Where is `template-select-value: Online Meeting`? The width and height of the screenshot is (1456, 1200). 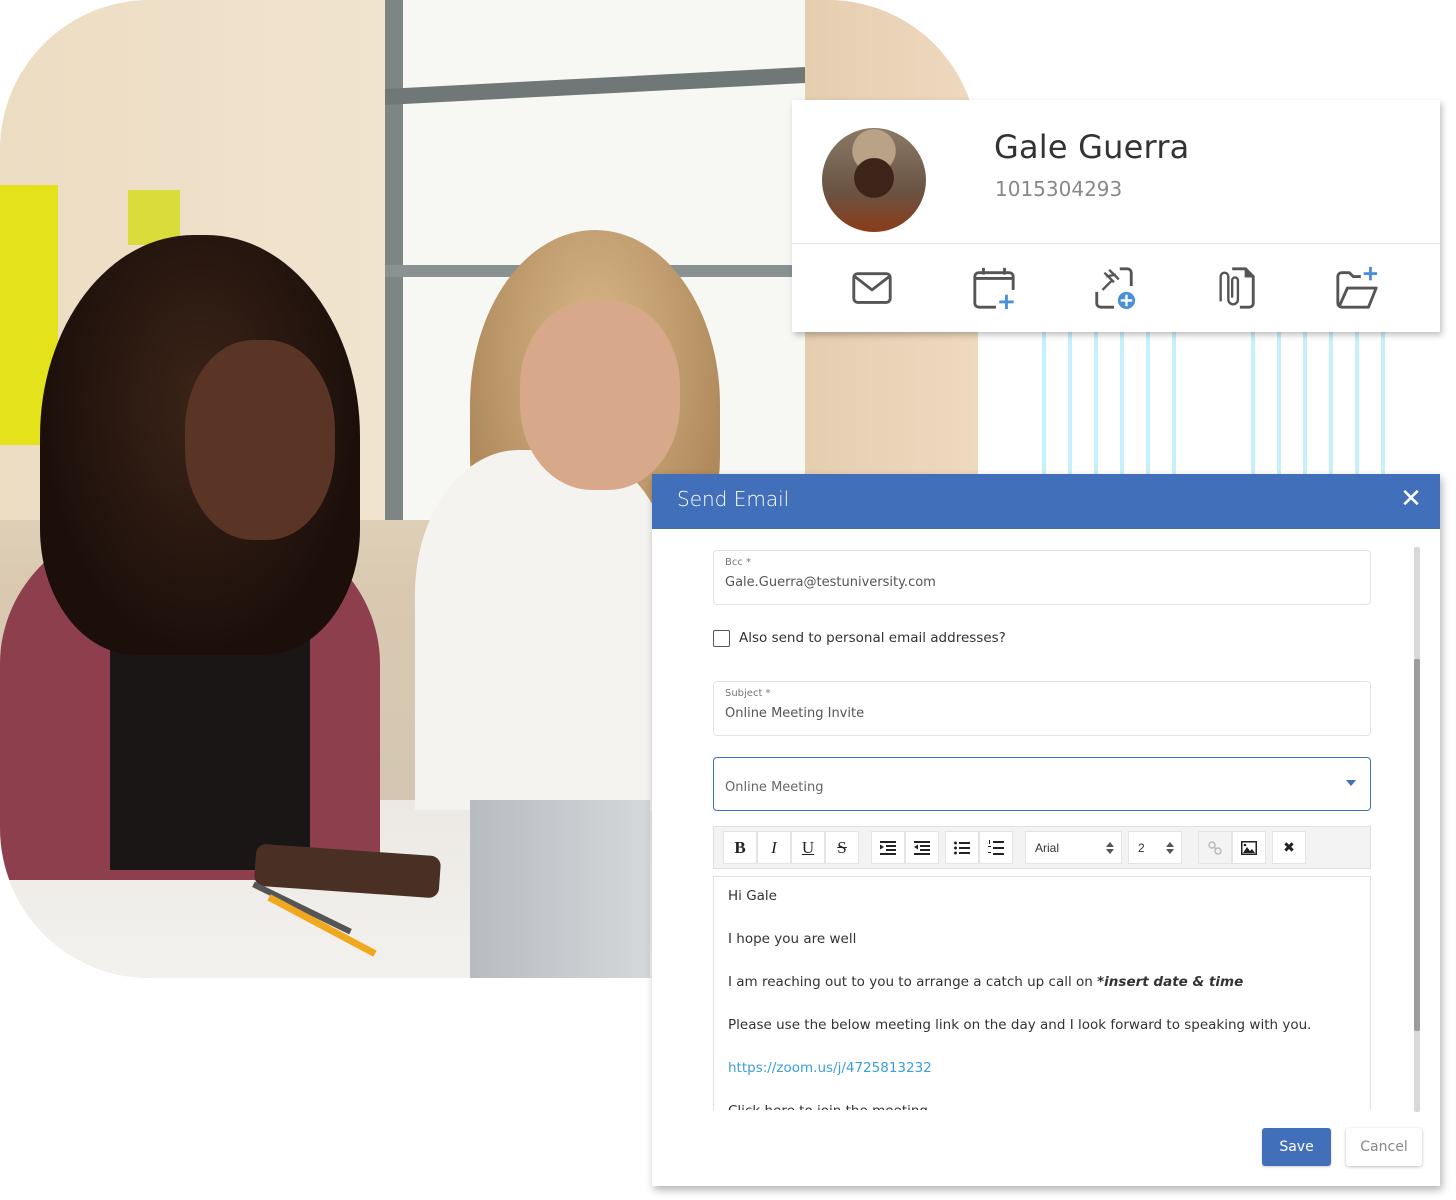 template-select-value: Online Meeting is located at coordinates (774, 787).